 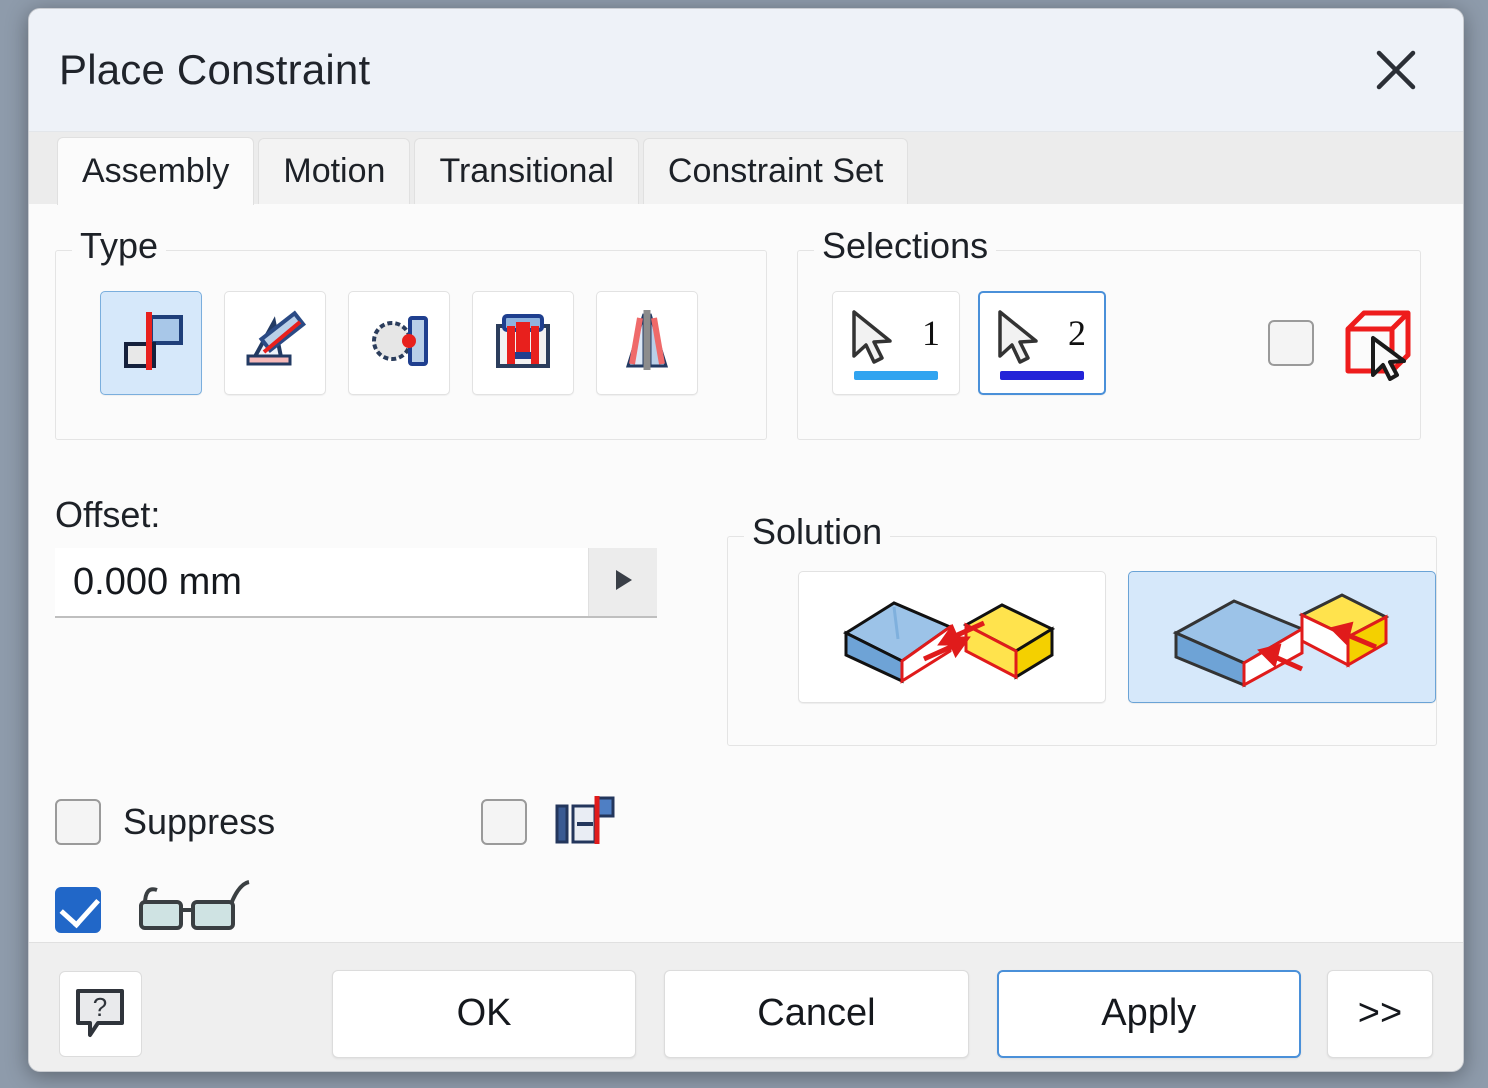 What do you see at coordinates (905, 246) in the screenshot?
I see `selections-group-legend: Selections` at bounding box center [905, 246].